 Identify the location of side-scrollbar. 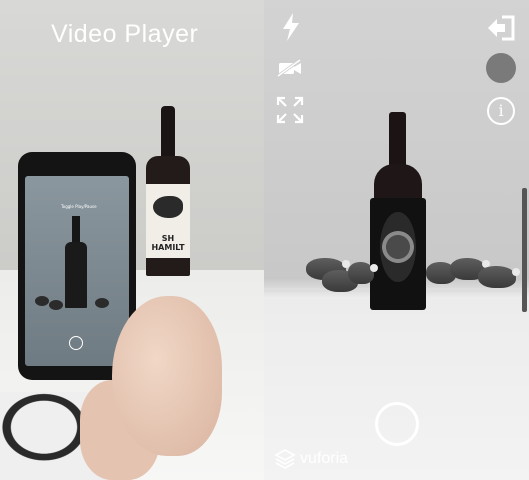
(524, 250).